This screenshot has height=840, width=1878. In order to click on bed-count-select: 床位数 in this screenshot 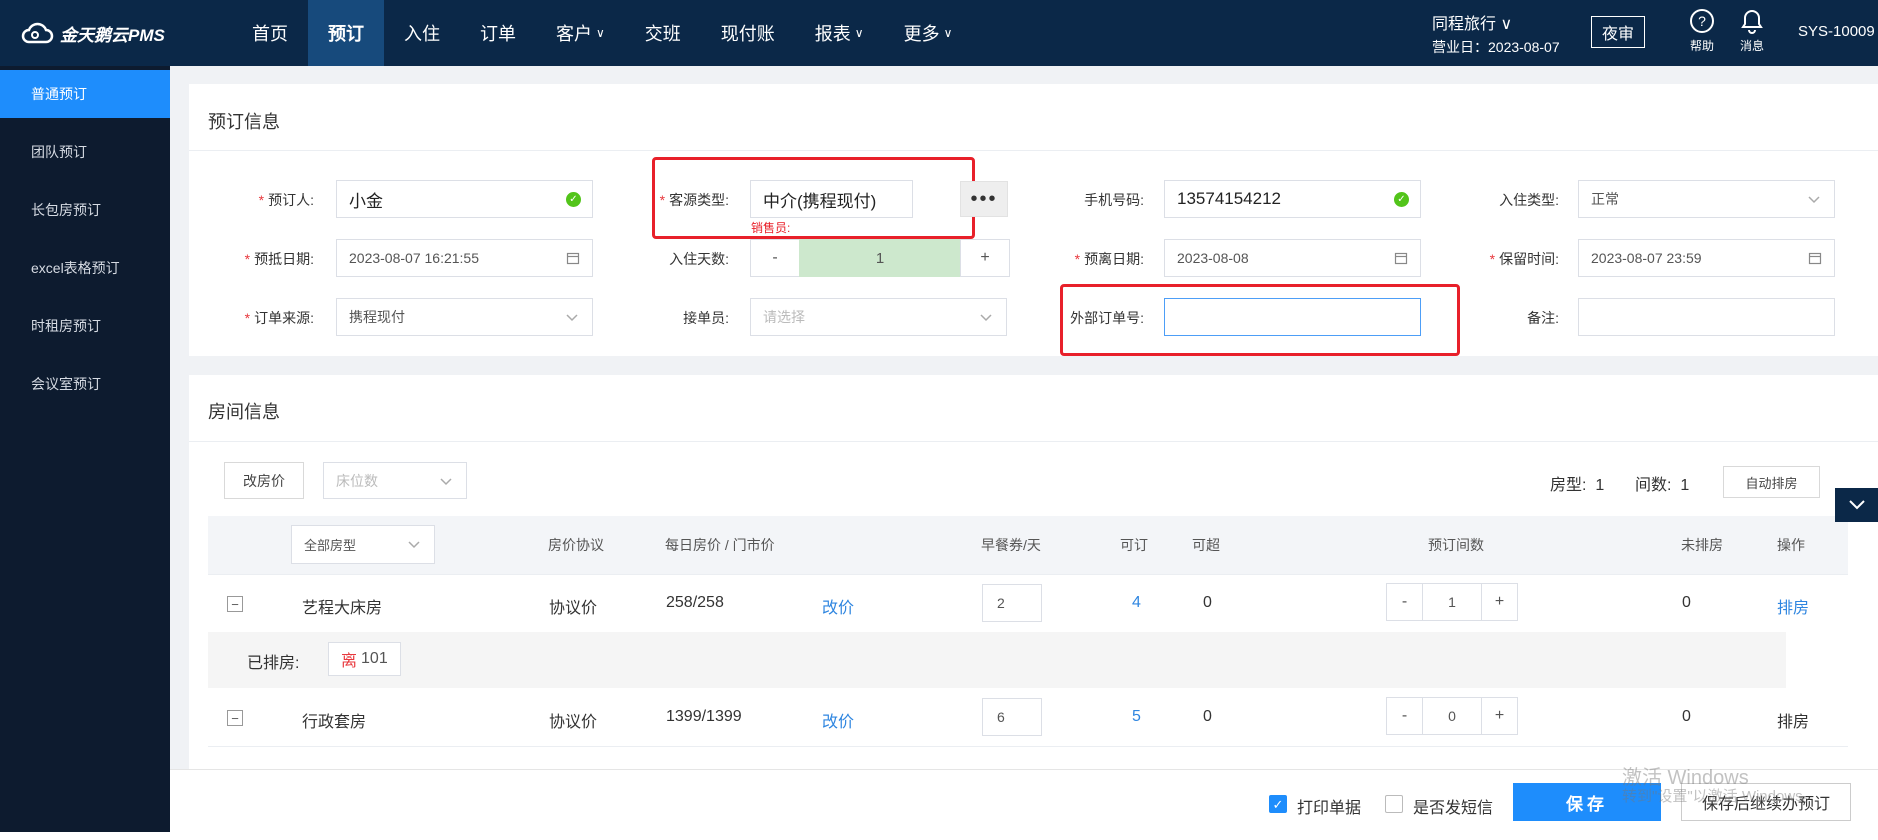, I will do `click(395, 480)`.